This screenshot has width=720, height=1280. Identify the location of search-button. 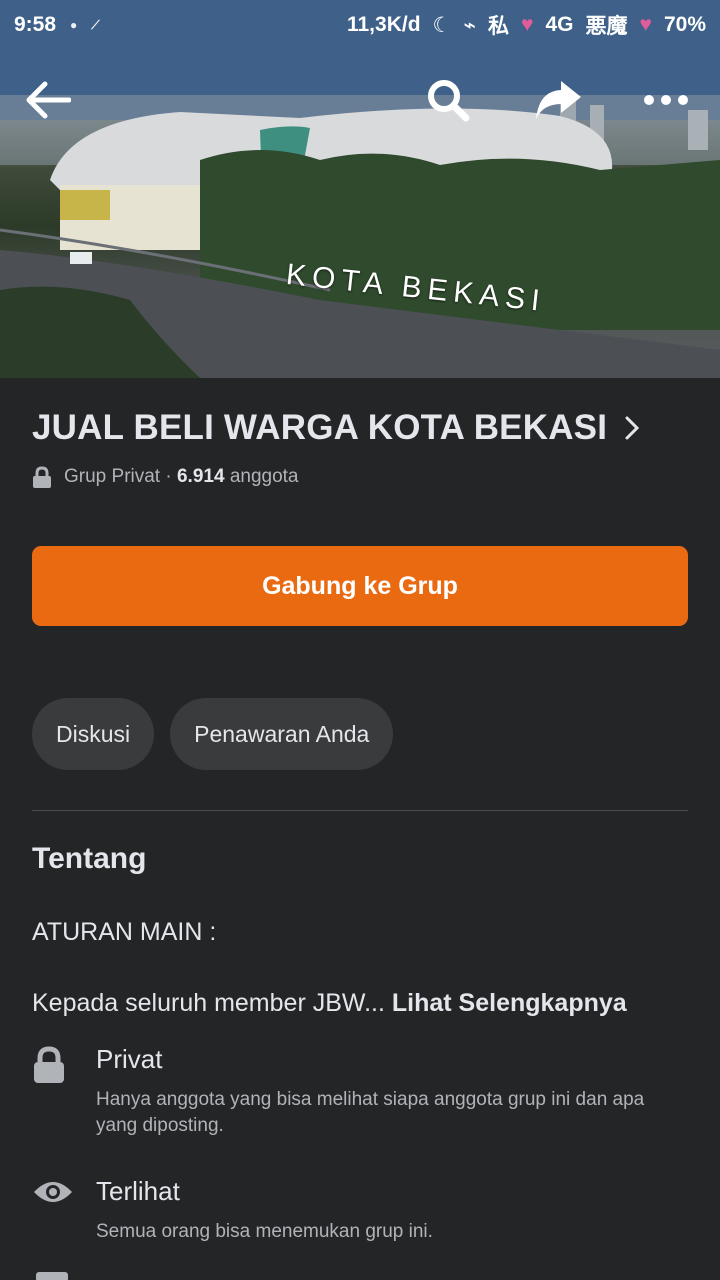
(448, 100).